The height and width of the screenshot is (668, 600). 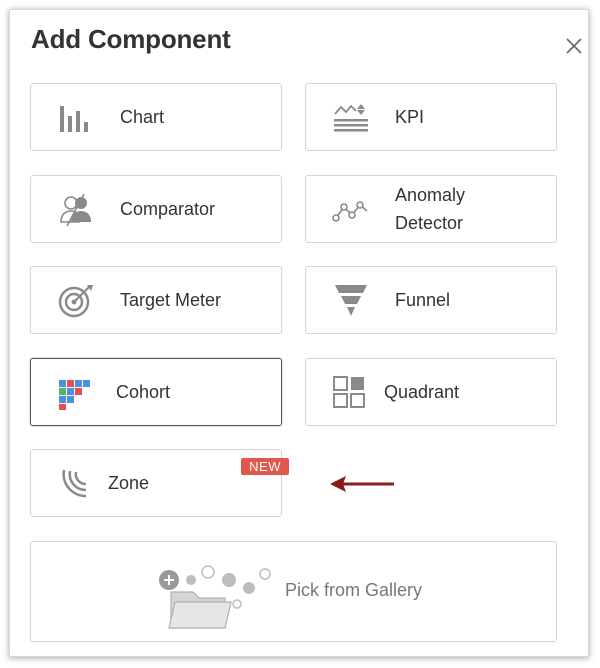 What do you see at coordinates (422, 392) in the screenshot?
I see `component-label: Quadrant` at bounding box center [422, 392].